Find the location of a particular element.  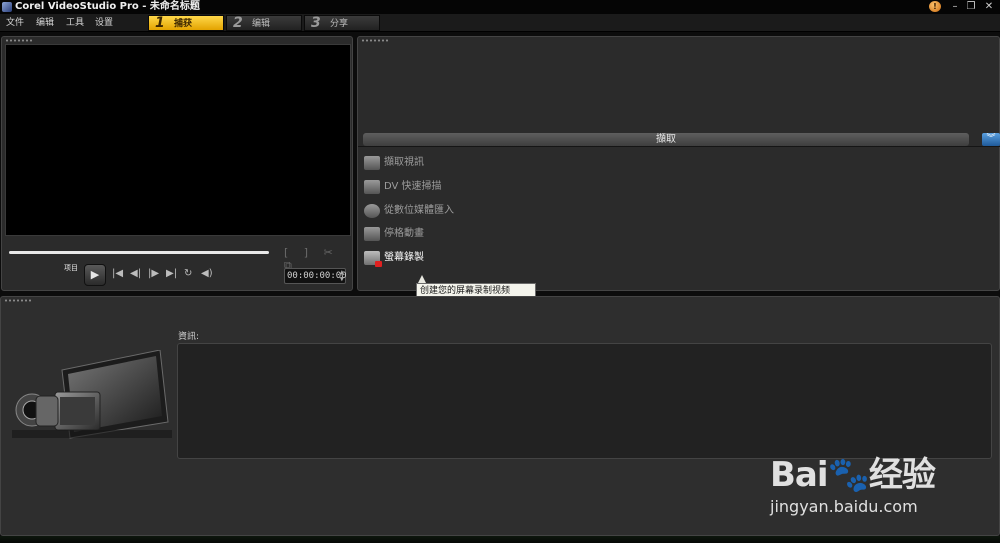

timecode-field: 00:00:00:00 ▲ ▼ is located at coordinates (315, 276).